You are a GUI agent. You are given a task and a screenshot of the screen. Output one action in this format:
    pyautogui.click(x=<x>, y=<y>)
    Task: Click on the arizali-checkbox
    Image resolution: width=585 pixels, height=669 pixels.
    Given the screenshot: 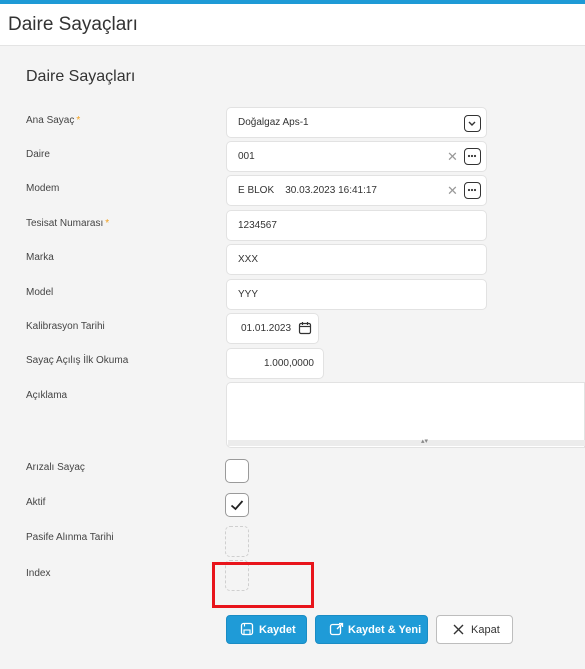 What is the action you would take?
    pyautogui.click(x=237, y=471)
    